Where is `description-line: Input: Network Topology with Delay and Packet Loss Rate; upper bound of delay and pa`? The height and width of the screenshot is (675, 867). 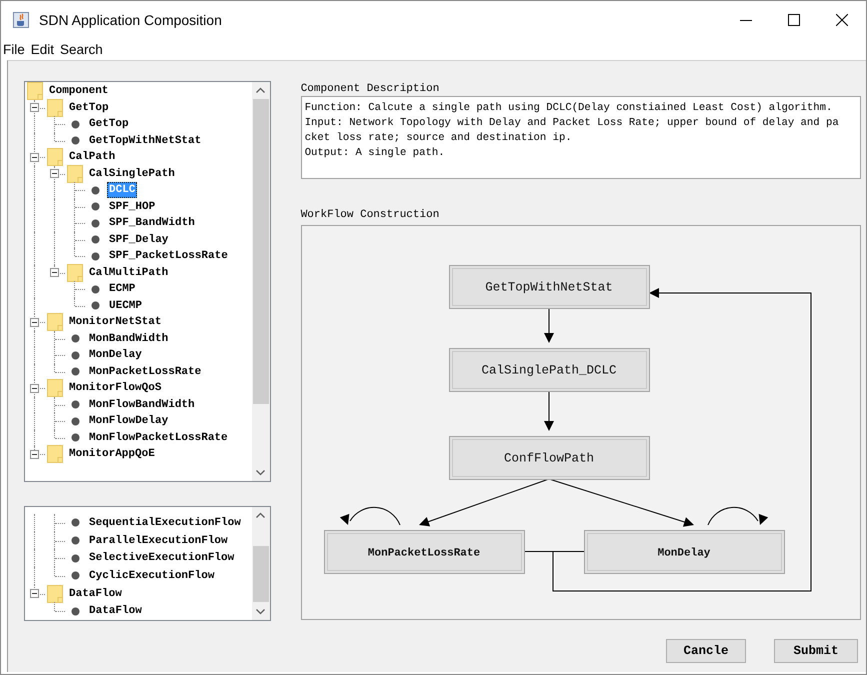
description-line: Input: Network Topology with Delay and Packet Loss Rate; upper bound of delay and pa is located at coordinates (572, 123).